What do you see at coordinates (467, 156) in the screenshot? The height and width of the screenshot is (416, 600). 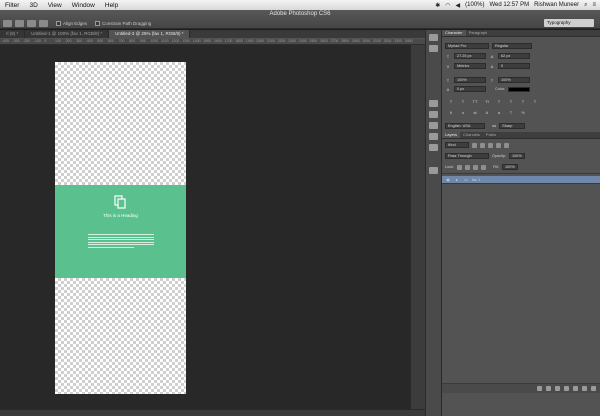 I see `blend-mode-select: Pass Through` at bounding box center [467, 156].